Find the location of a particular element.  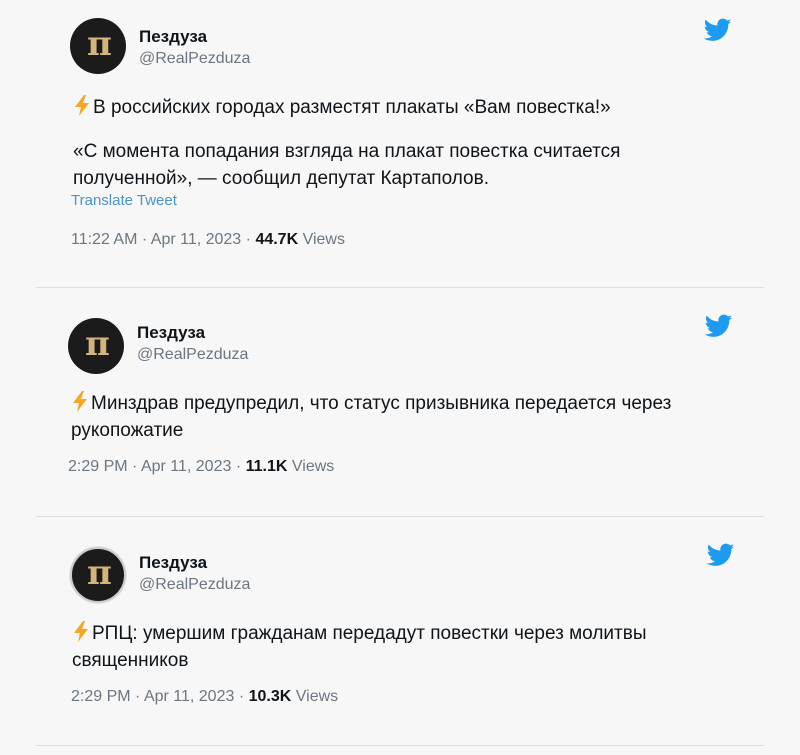

translate-tweet-link: Translate Tweet is located at coordinates (124, 200).